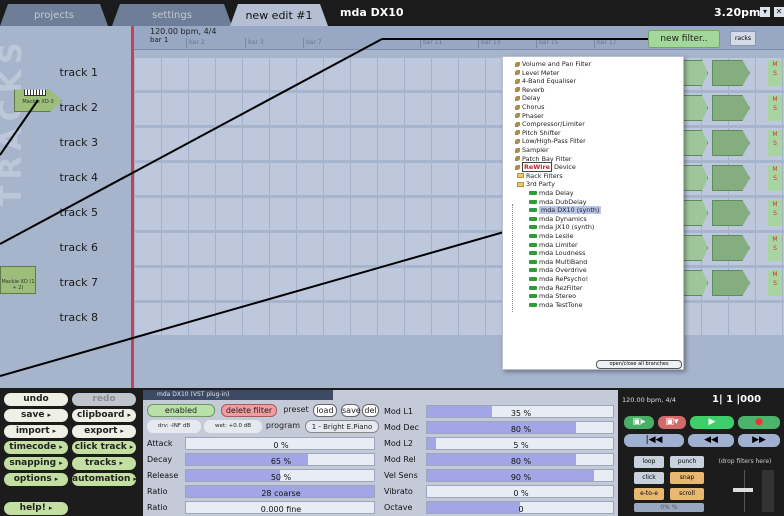 Image resolution: width=784 pixels, height=516 pixels. I want to click on filter-menu-item: mda DX10 (synth), so click(565, 210).